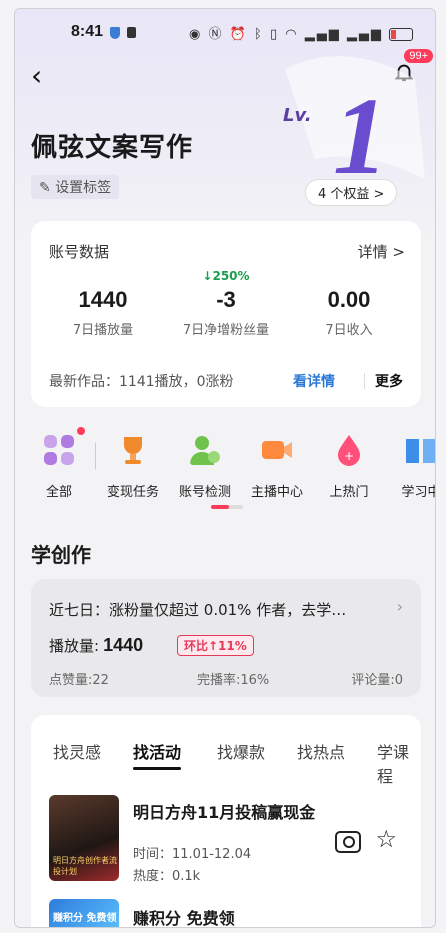 The width and height of the screenshot is (446, 933). Describe the element at coordinates (351, 192) in the screenshot. I see `rights-button: 4 个权益 >` at that location.